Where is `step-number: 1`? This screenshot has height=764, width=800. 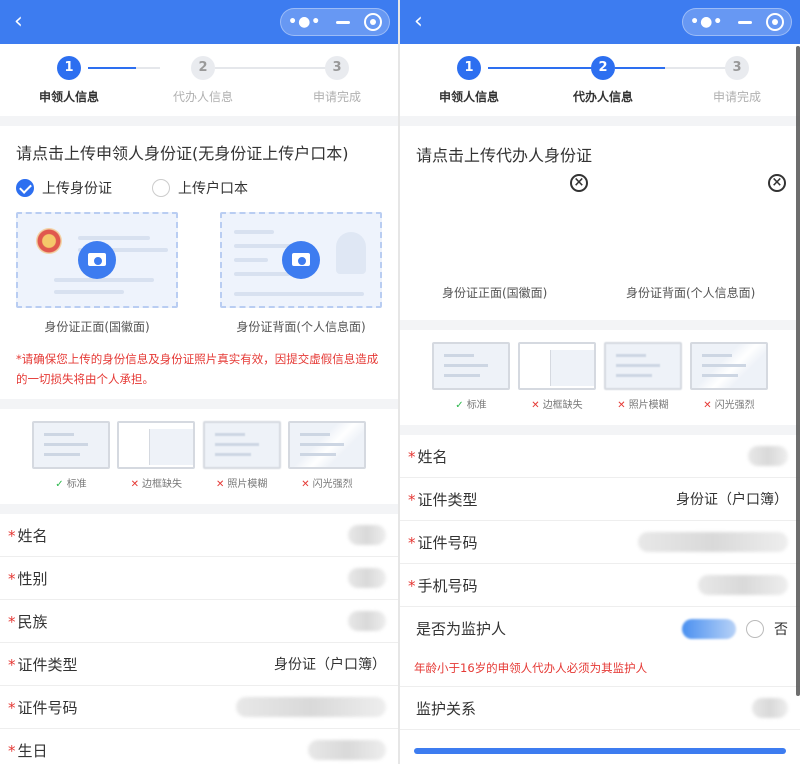 step-number: 1 is located at coordinates (469, 68).